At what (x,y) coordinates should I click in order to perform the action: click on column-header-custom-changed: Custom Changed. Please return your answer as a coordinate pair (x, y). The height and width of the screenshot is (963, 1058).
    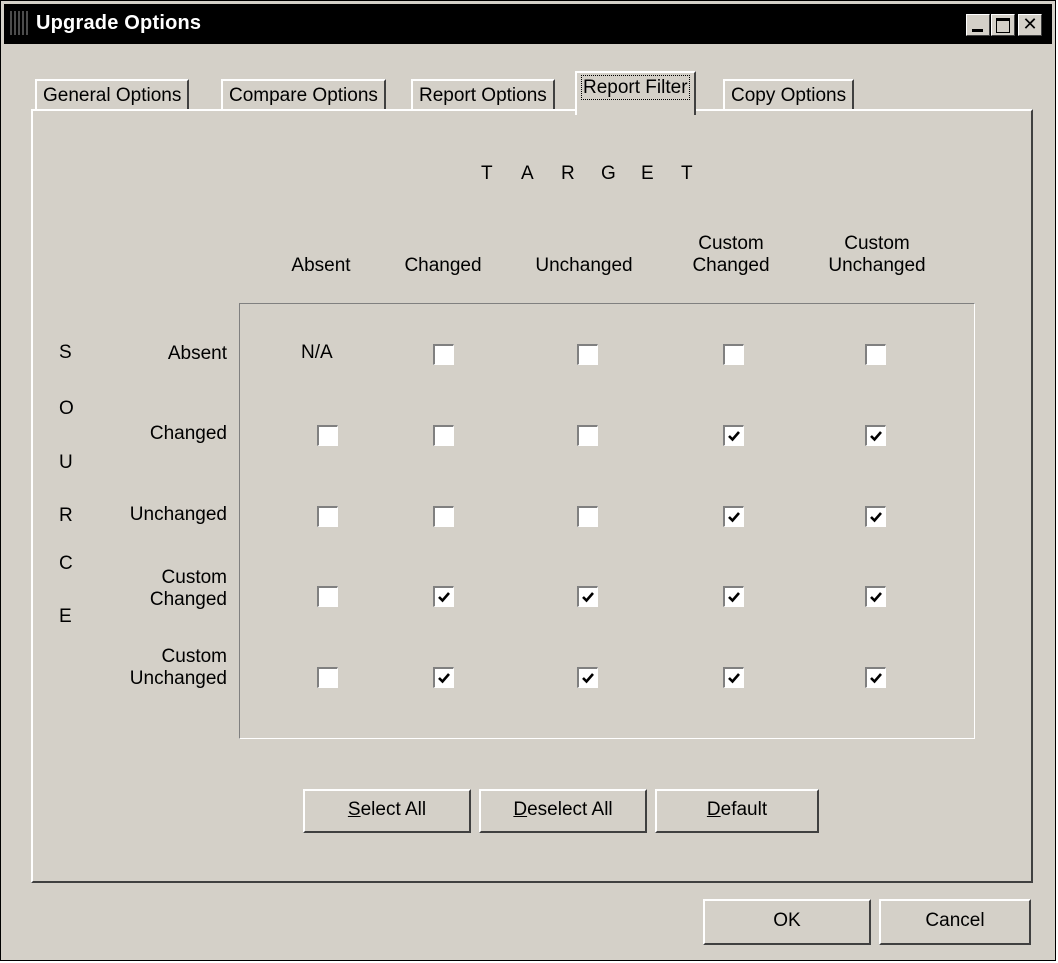
    Looking at the image, I should click on (731, 255).